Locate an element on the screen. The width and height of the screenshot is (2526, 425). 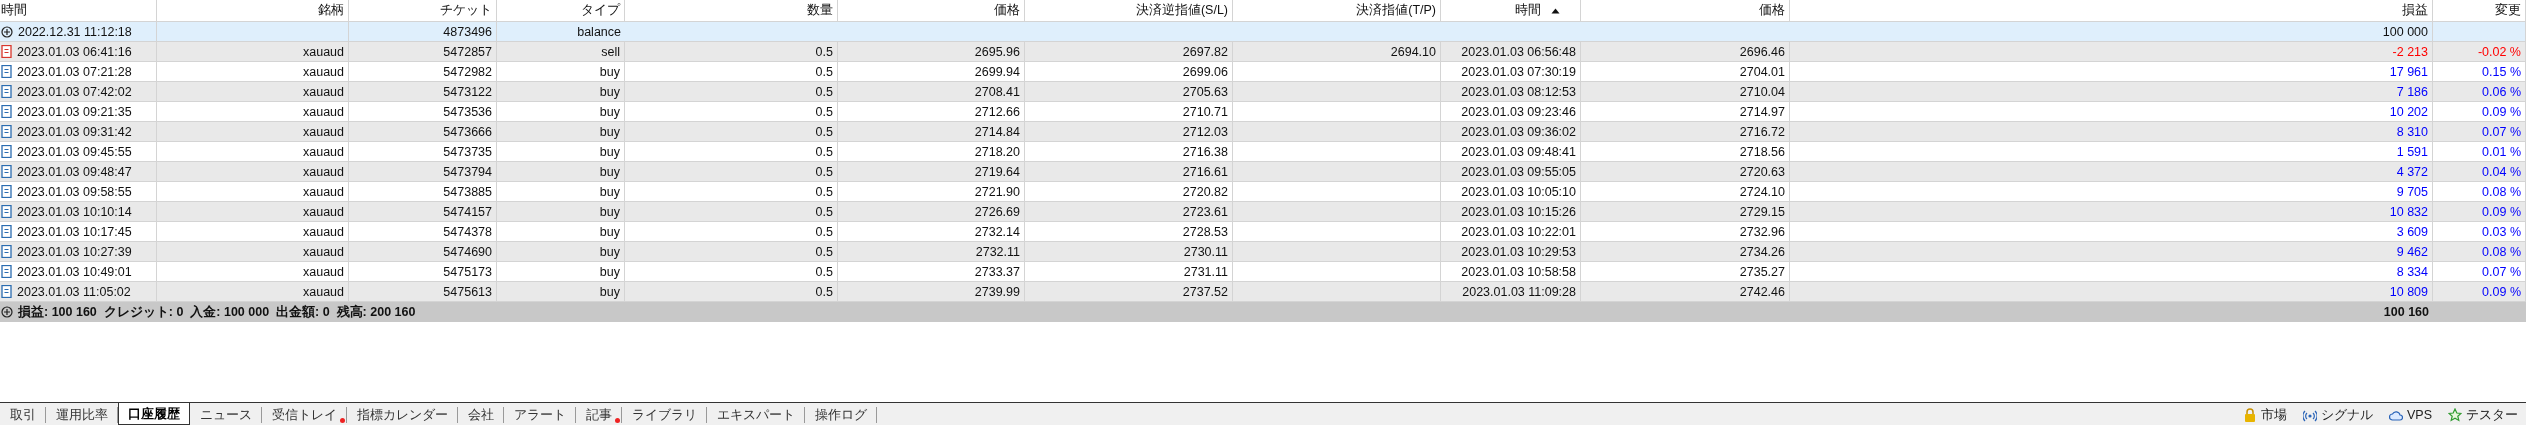
table-row: 2023.01.03 10:49:01 xauaud 5475173 buy 0.5 2733.37 2731.11 2023.01.03 10:58:58 2735.27 8 334 0.07 % is located at coordinates (1263, 272).